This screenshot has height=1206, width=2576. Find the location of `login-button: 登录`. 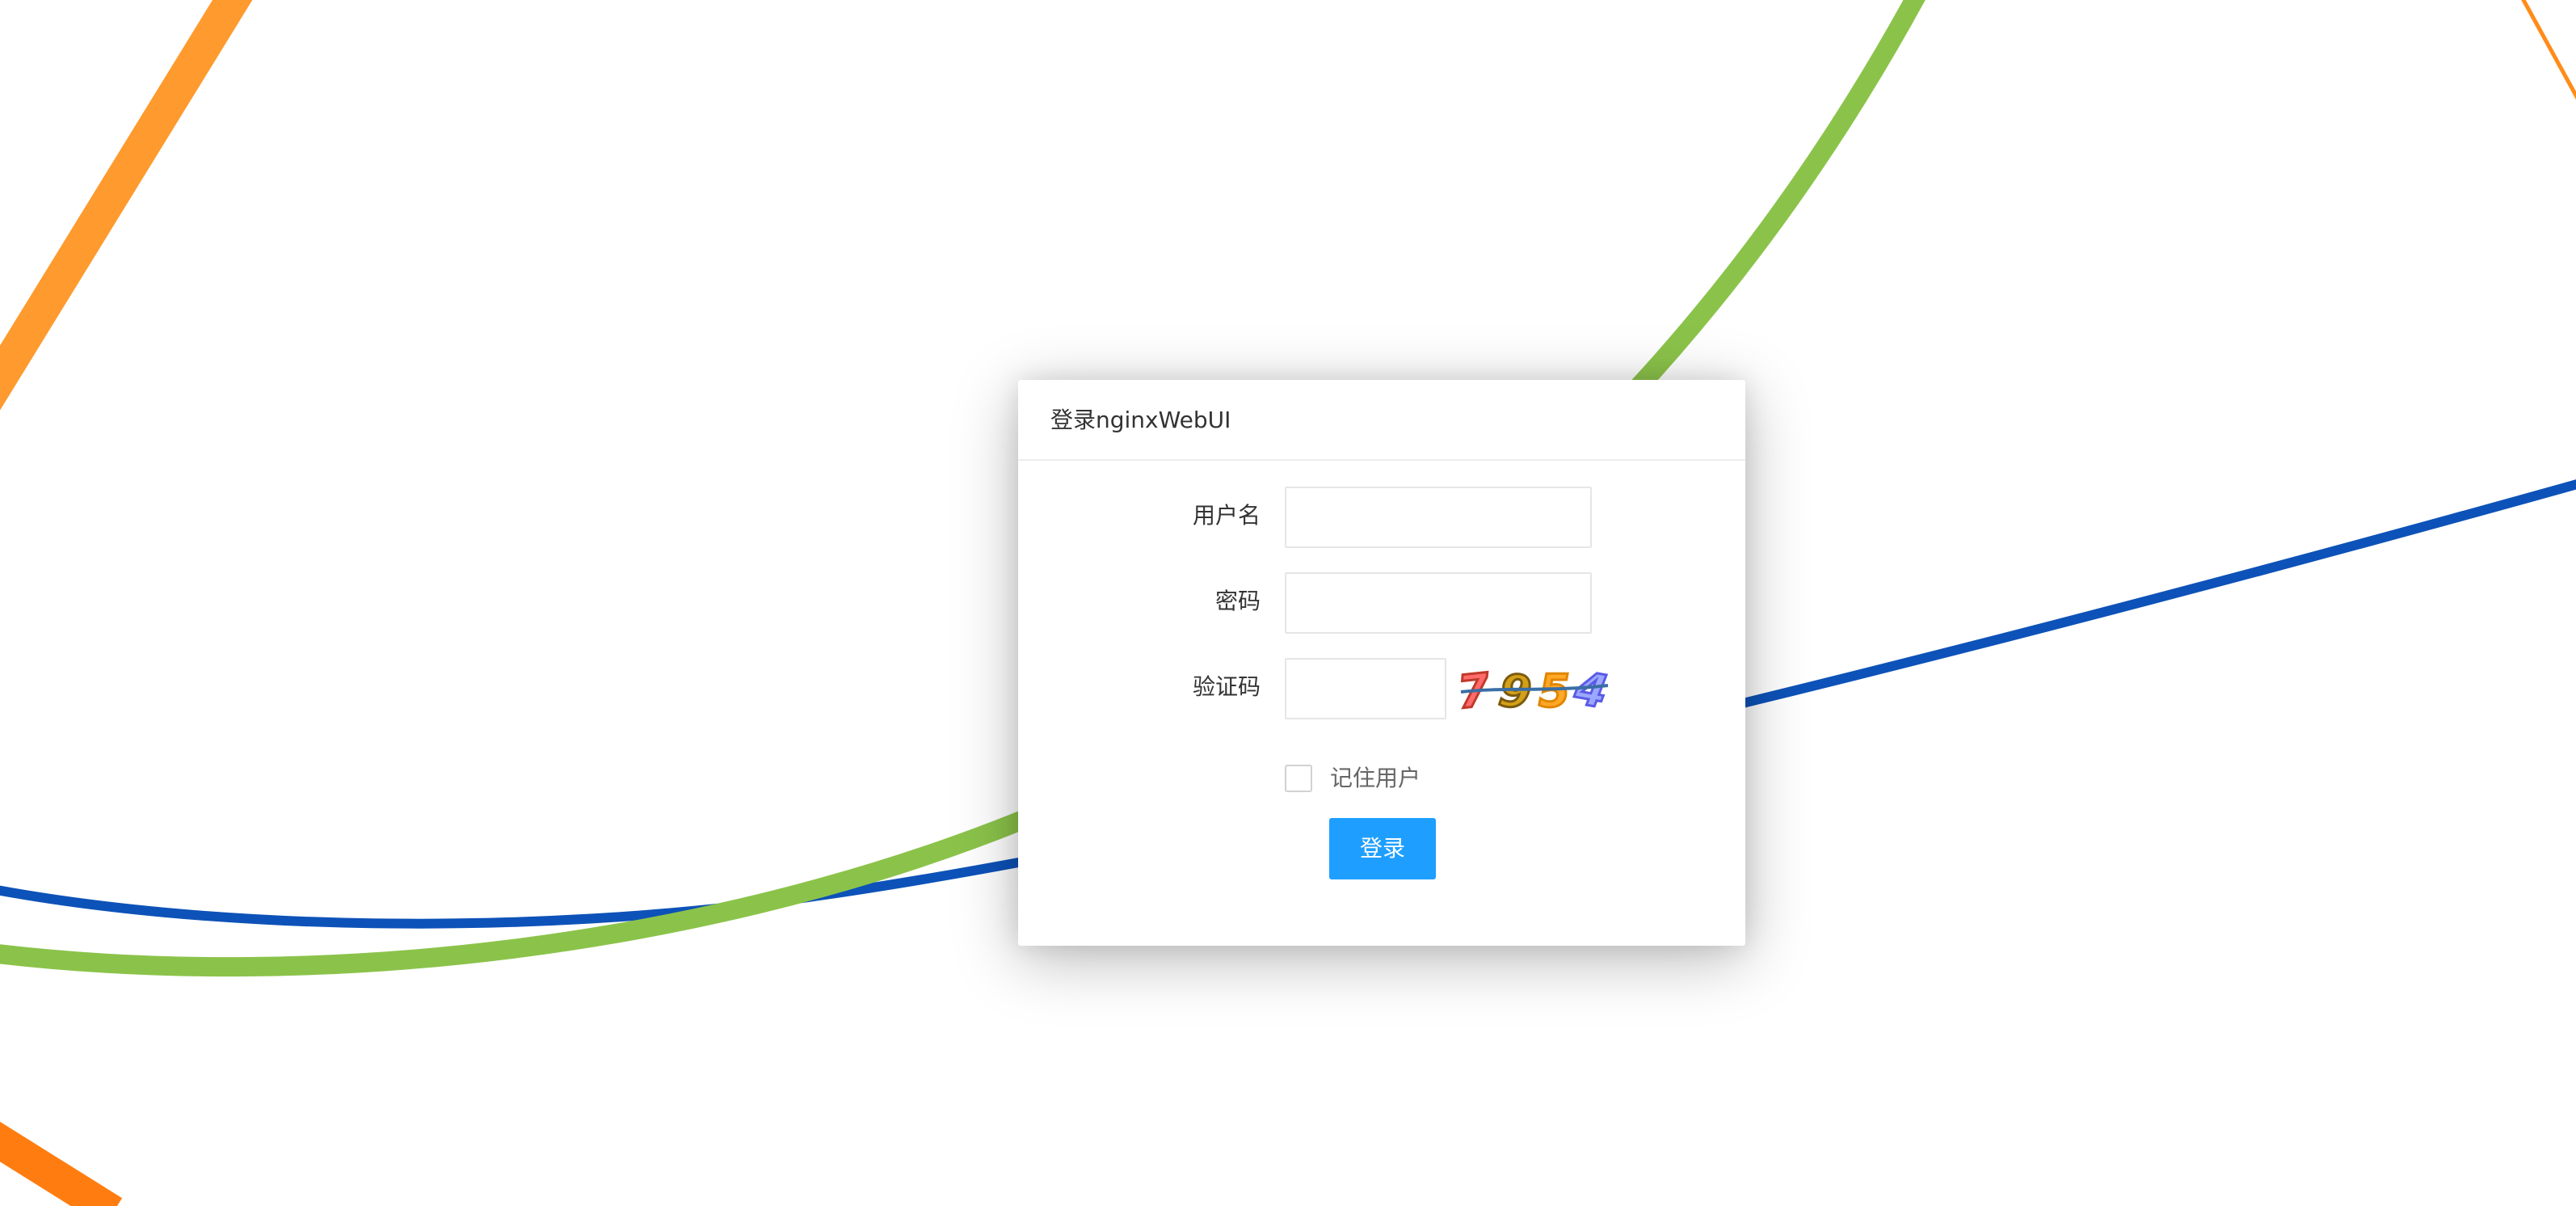

login-button: 登录 is located at coordinates (1382, 848).